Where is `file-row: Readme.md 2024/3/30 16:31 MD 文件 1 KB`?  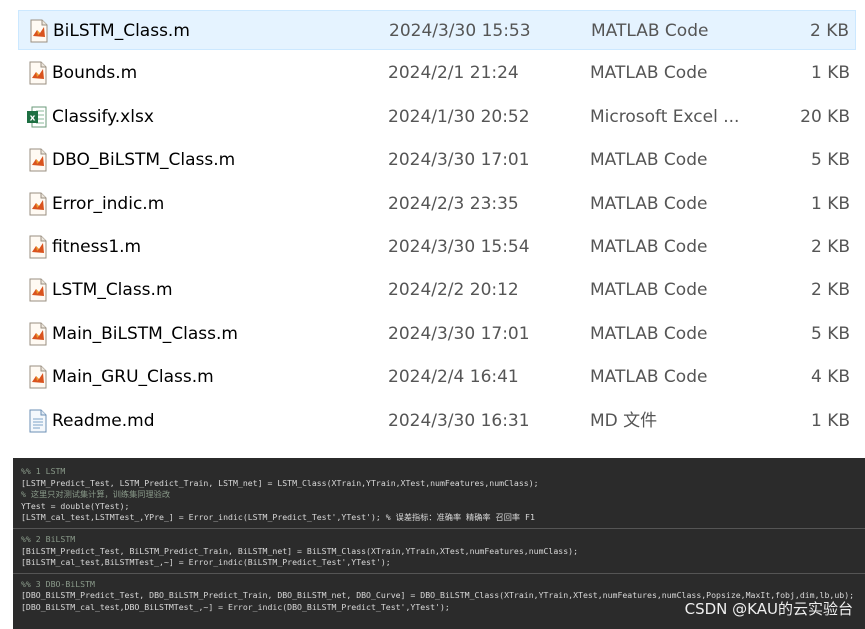 file-row: Readme.md 2024/3/30 16:31 MD 文件 1 KB is located at coordinates (437, 421).